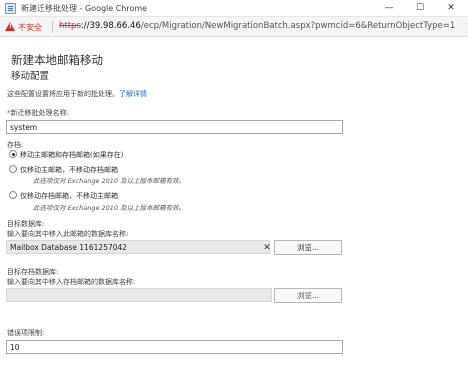  I want to click on radio-note-primary-only: 此选项仅对 Exchange 2010 及以上版本邮箱有效。, so click(109, 181).